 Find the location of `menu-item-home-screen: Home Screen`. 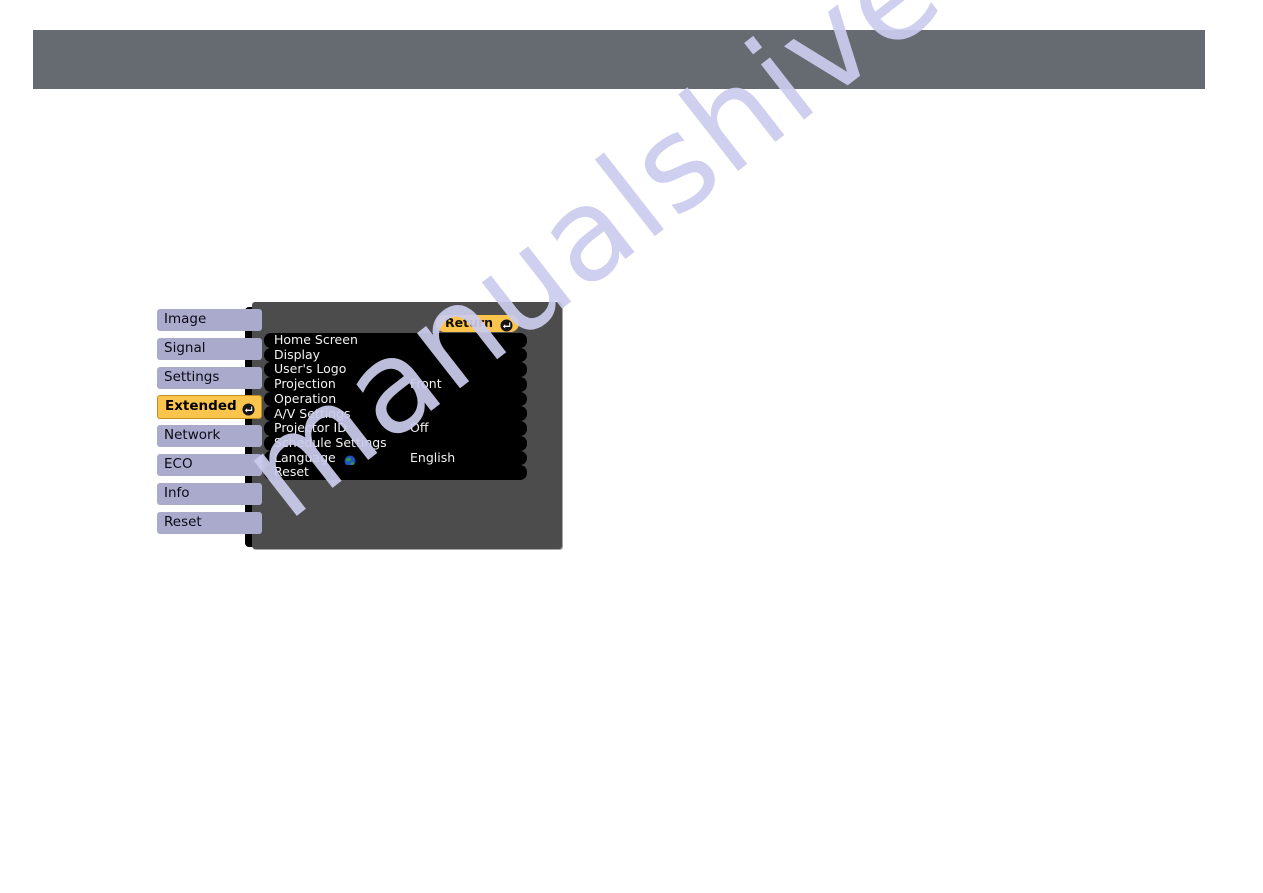

menu-item-home-screen: Home Screen is located at coordinates (395, 340).